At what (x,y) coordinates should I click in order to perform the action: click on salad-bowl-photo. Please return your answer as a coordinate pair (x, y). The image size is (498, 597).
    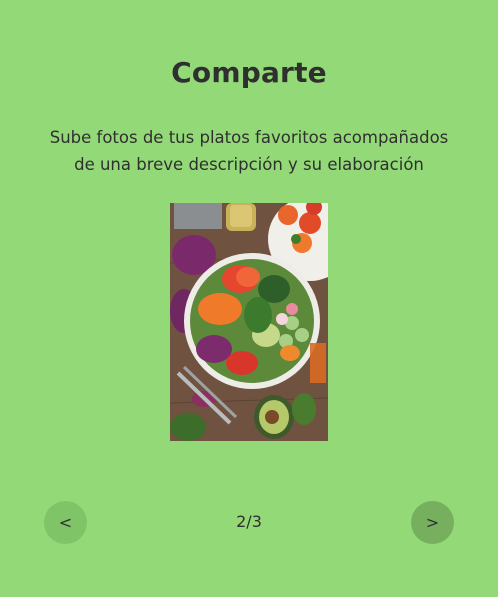
    Looking at the image, I should click on (249, 322).